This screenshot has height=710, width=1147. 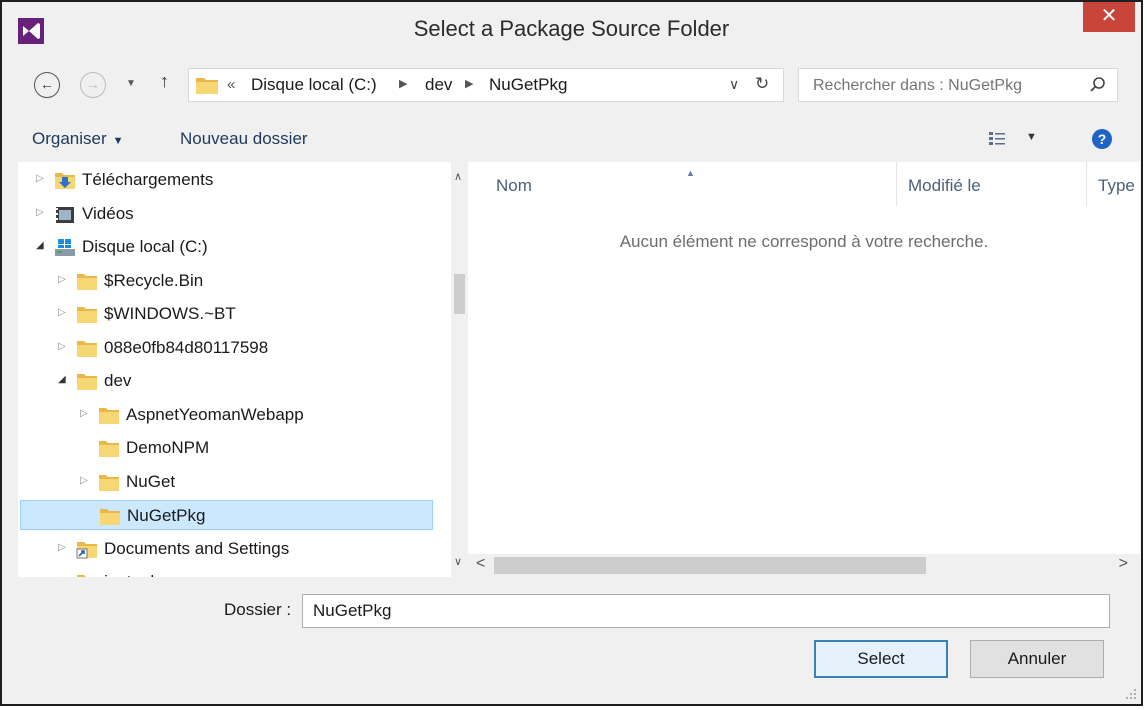 I want to click on shortcut-folder-icon, so click(x=86, y=549).